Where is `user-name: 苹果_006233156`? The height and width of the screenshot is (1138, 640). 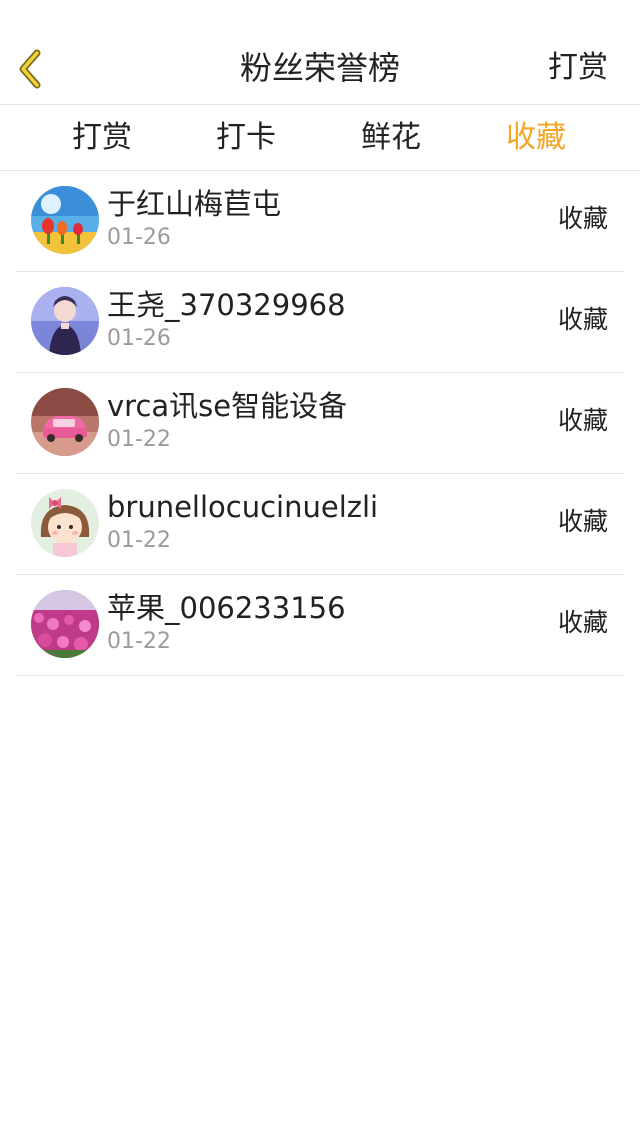 user-name: 苹果_006233156 is located at coordinates (226, 608).